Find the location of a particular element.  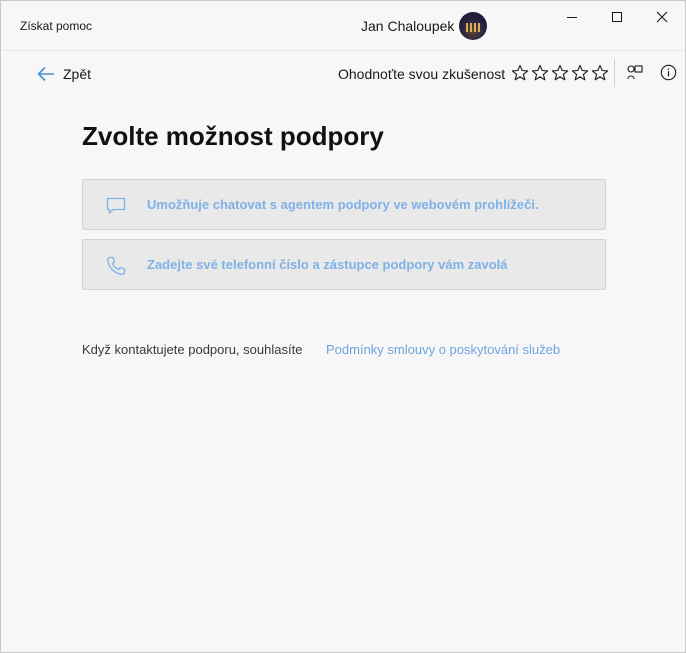

rating-stars is located at coordinates (560, 73).